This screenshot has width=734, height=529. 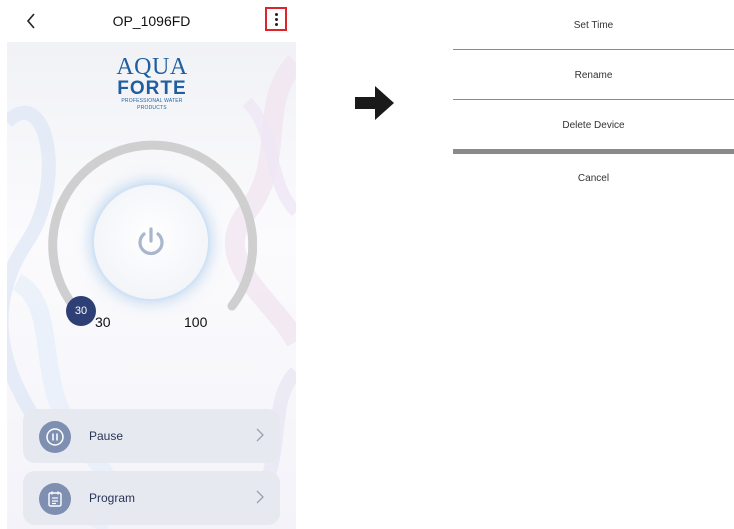 I want to click on power-icon, so click(x=151, y=241).